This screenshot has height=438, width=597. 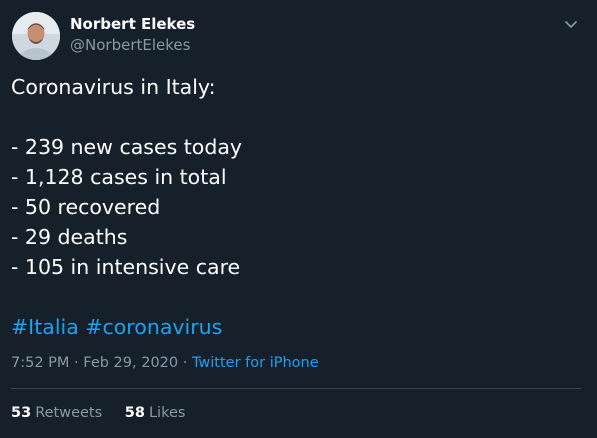 What do you see at coordinates (86, 207) in the screenshot?
I see `tweet-line: - 50 recovered` at bounding box center [86, 207].